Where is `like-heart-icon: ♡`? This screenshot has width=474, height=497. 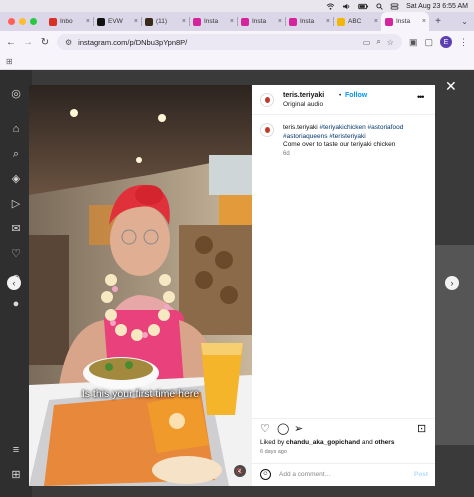
like-heart-icon: ♡ is located at coordinates (265, 428).